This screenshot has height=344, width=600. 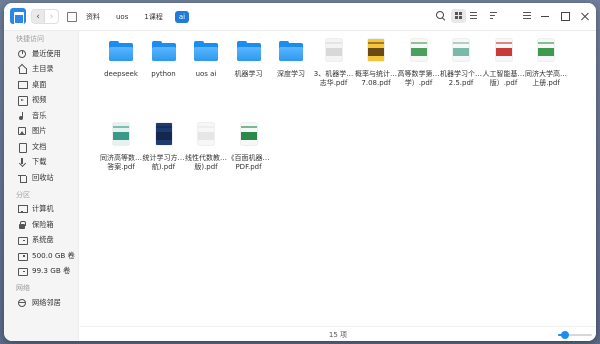 What do you see at coordinates (22, 131) in the screenshot?
I see `picture-icon` at bounding box center [22, 131].